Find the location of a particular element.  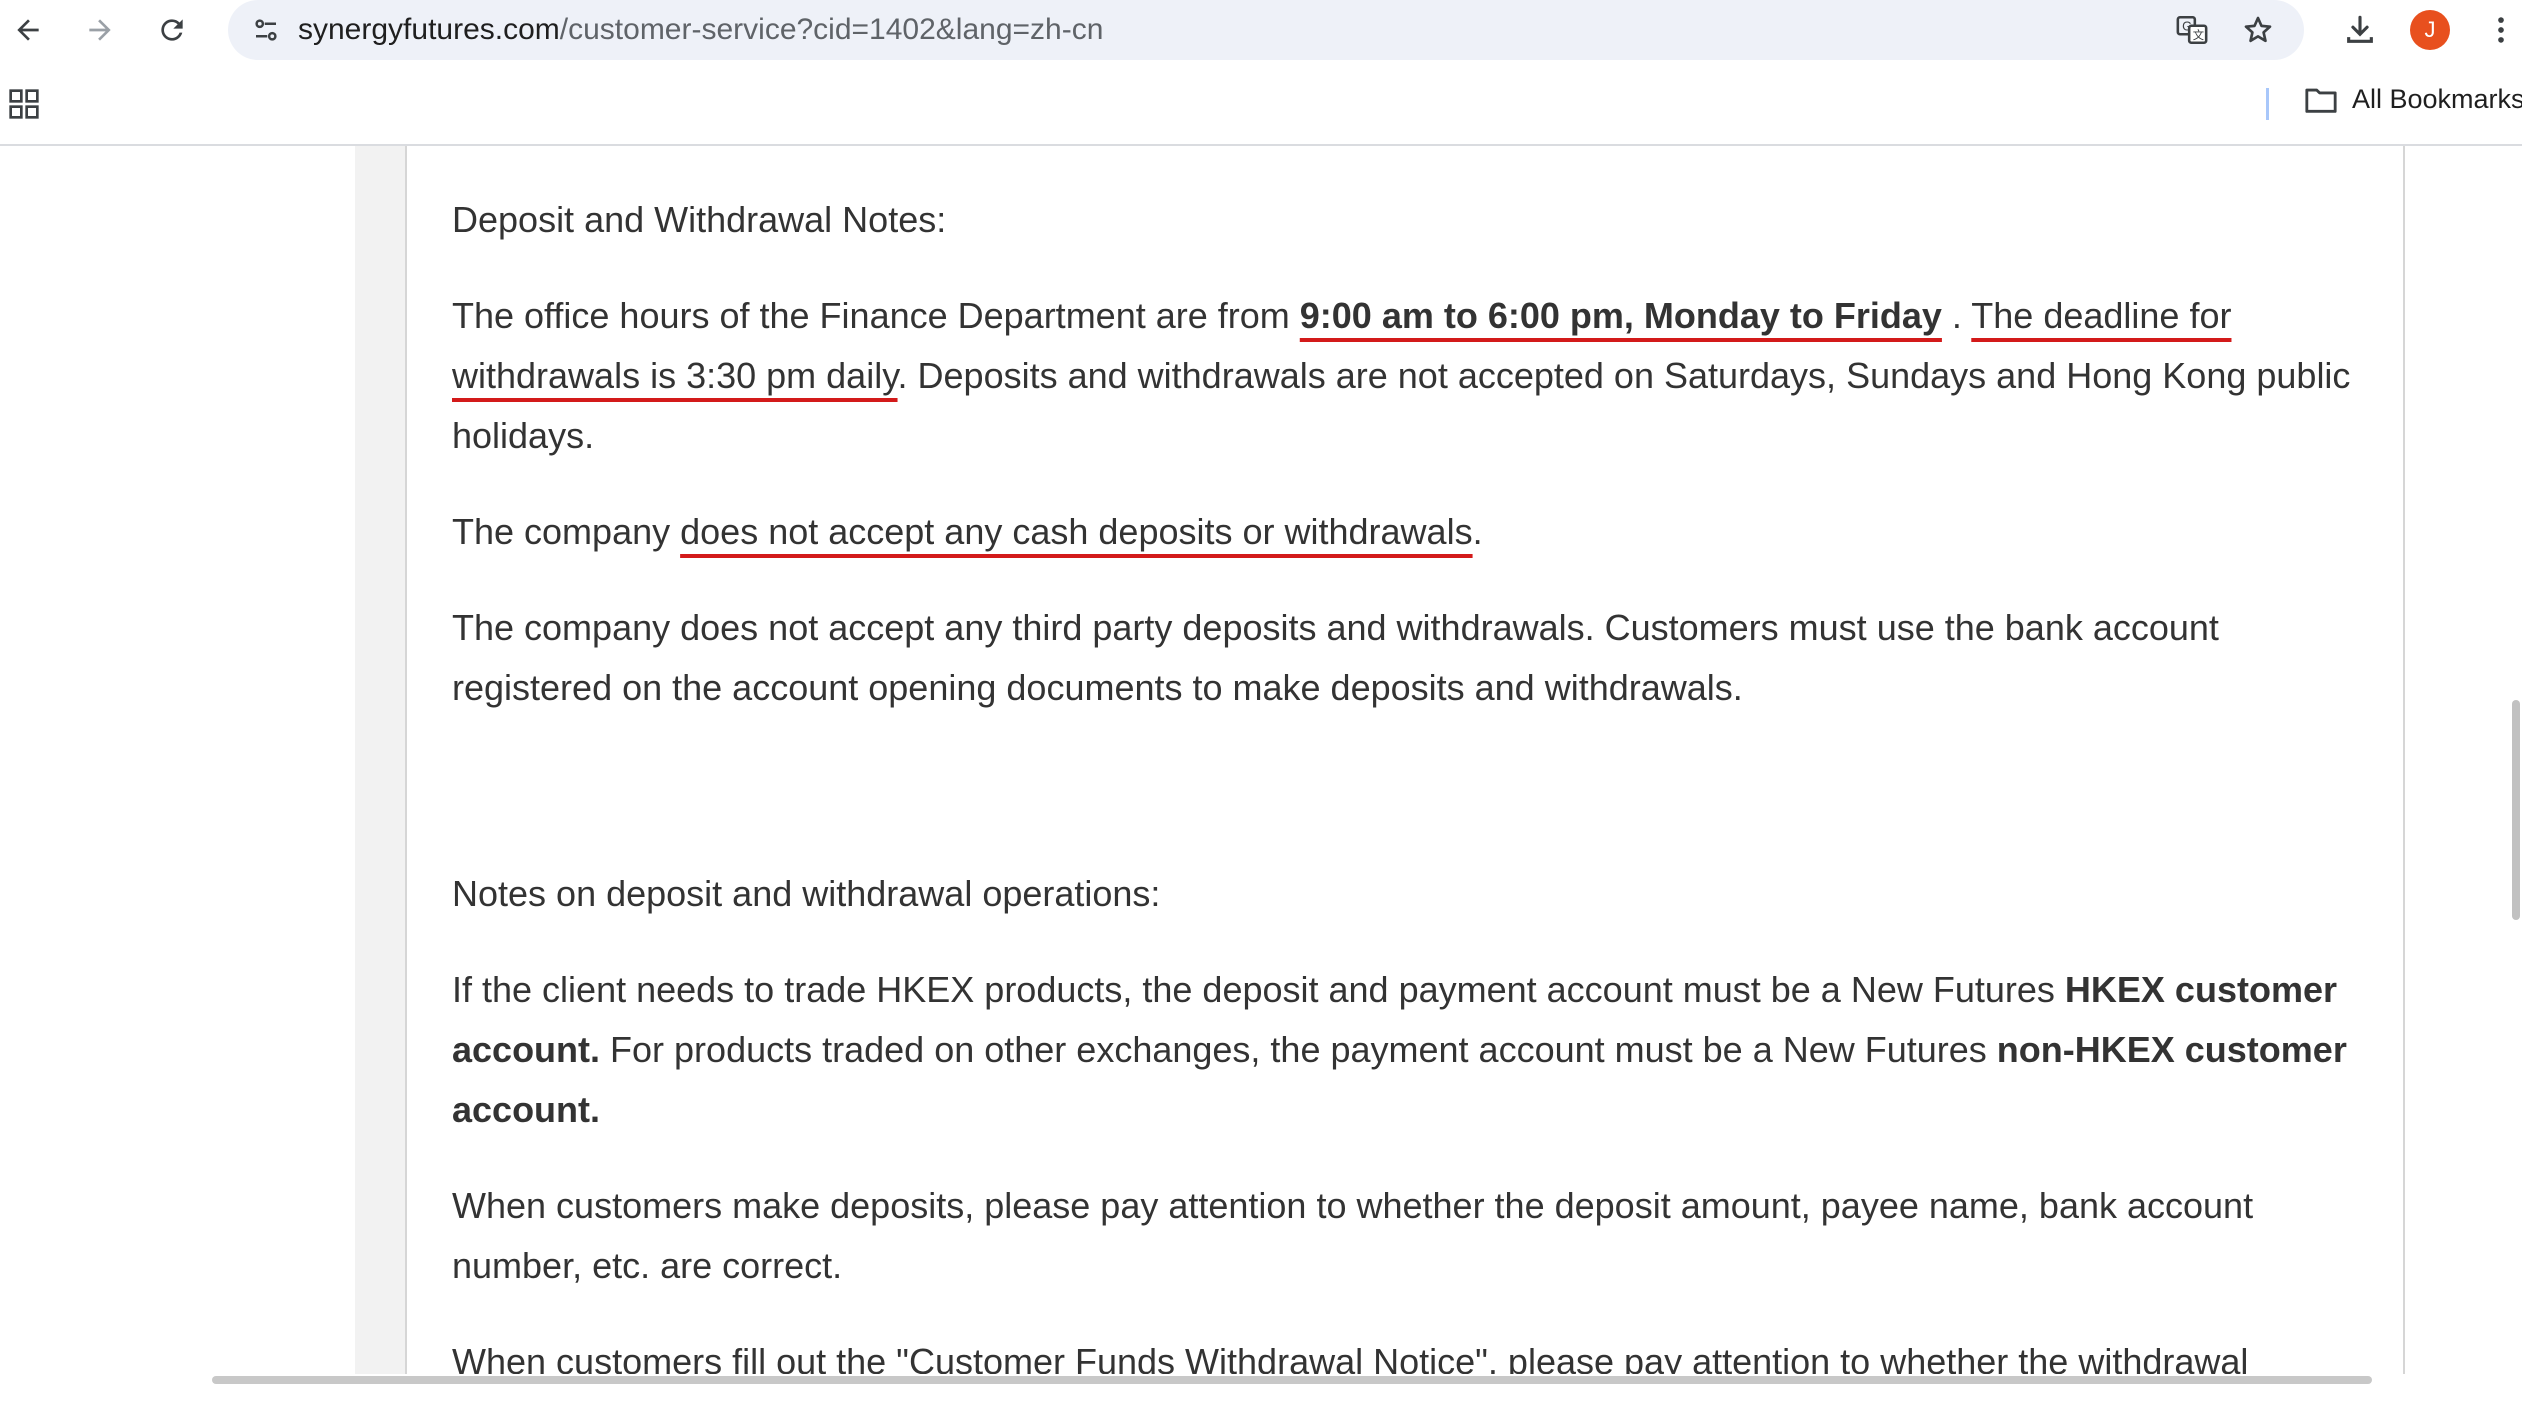

bookmarks-bar: All Bookmarks is located at coordinates (1261, 103).